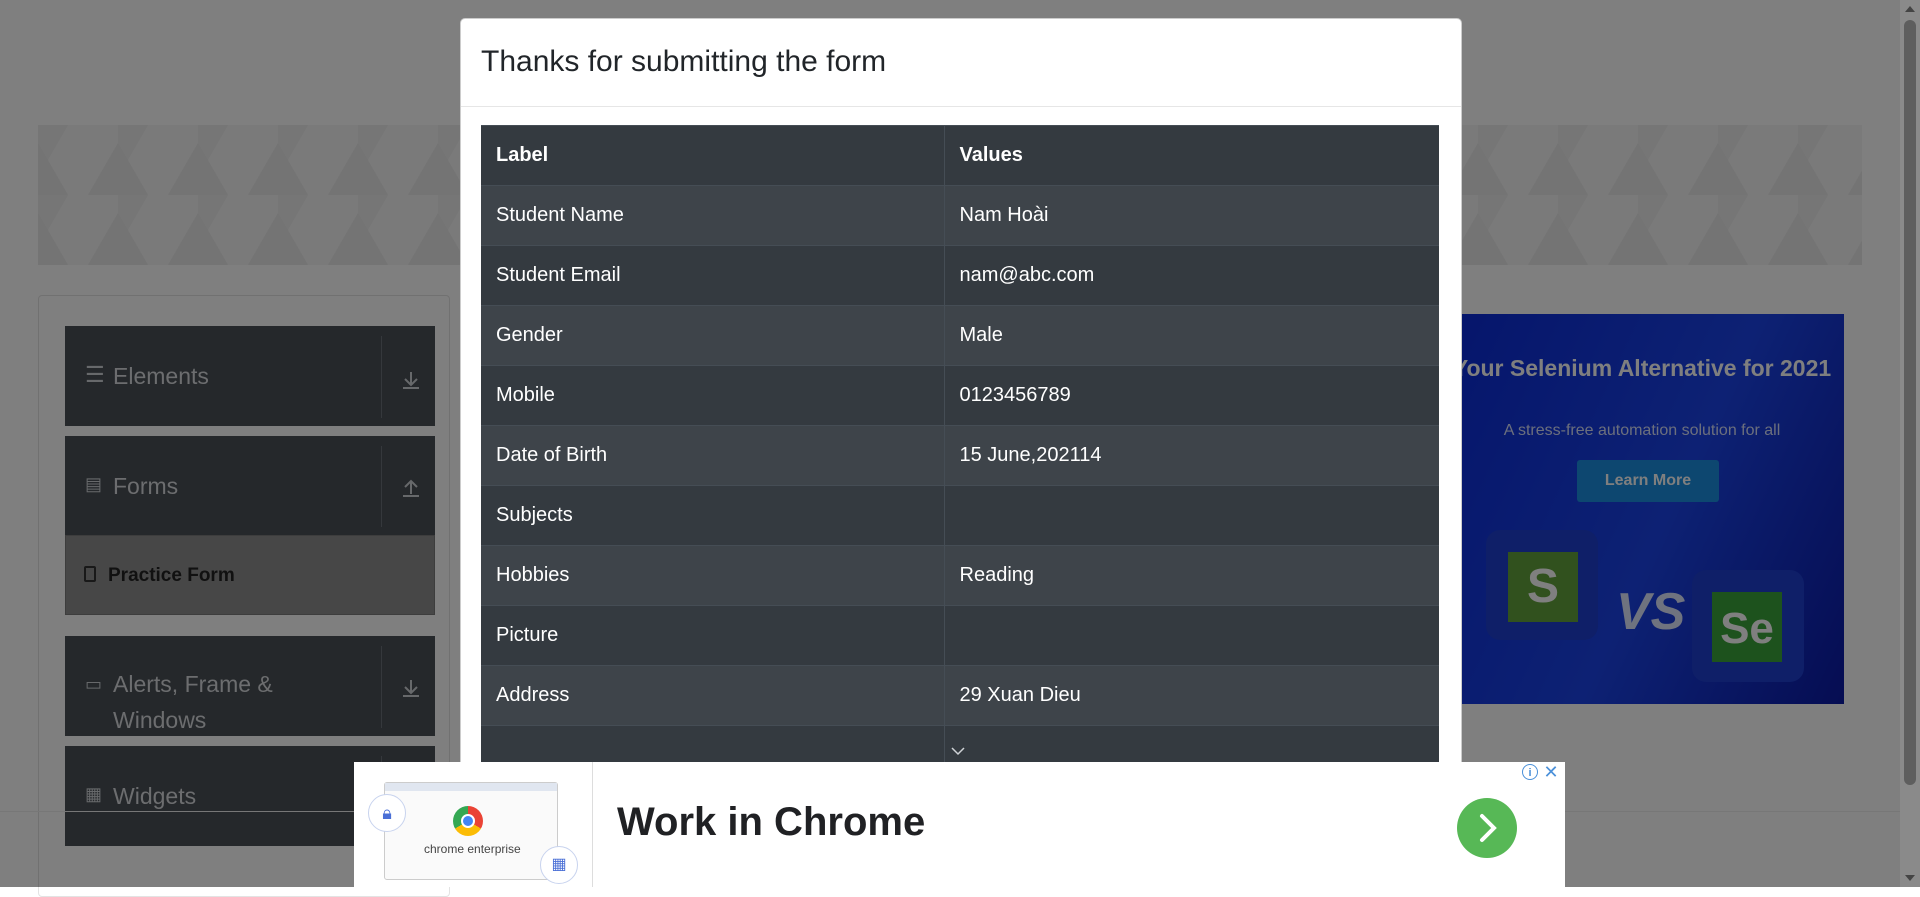 Image resolution: width=1920 pixels, height=897 pixels. Describe the element at coordinates (713, 335) in the screenshot. I see `row-label: Gender` at that location.